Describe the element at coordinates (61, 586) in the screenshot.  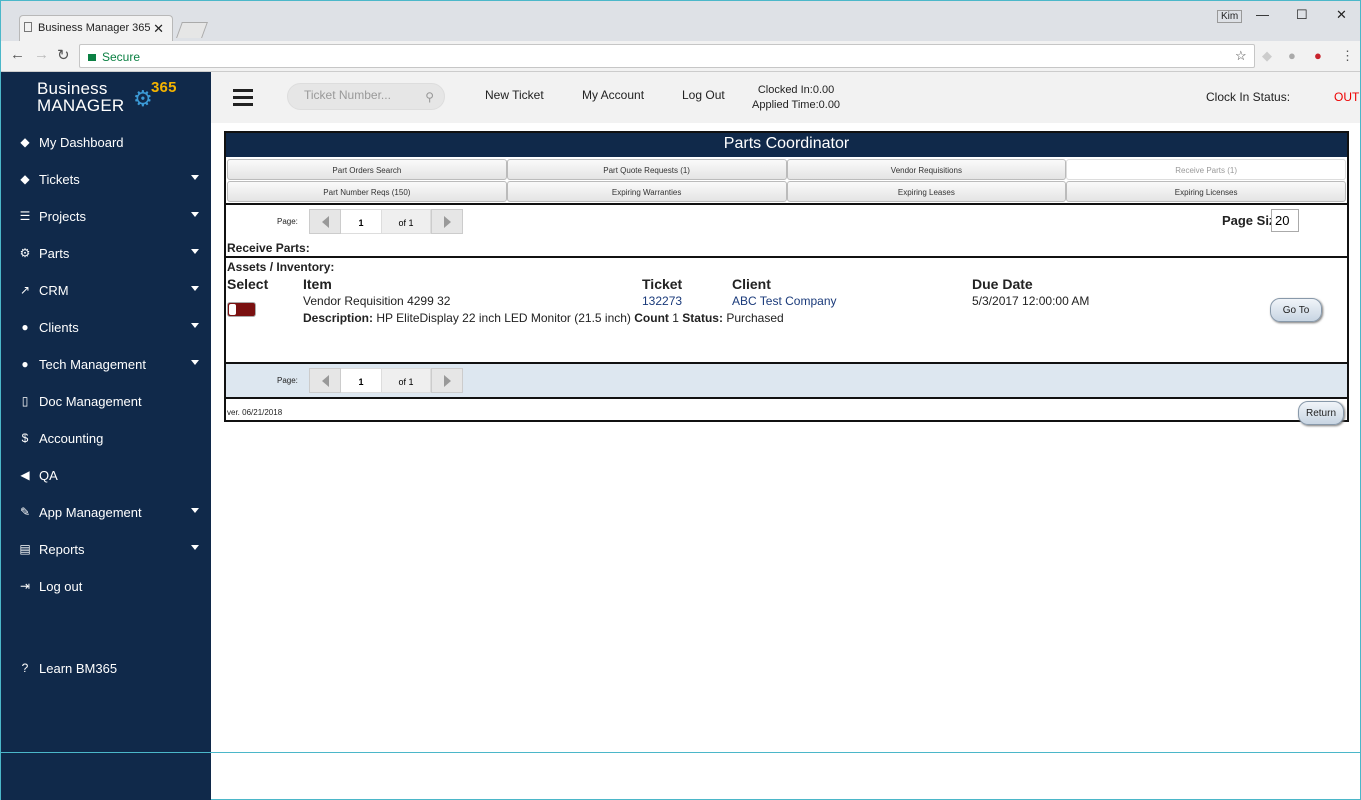
I see `sidebar-item-label: Log out` at that location.